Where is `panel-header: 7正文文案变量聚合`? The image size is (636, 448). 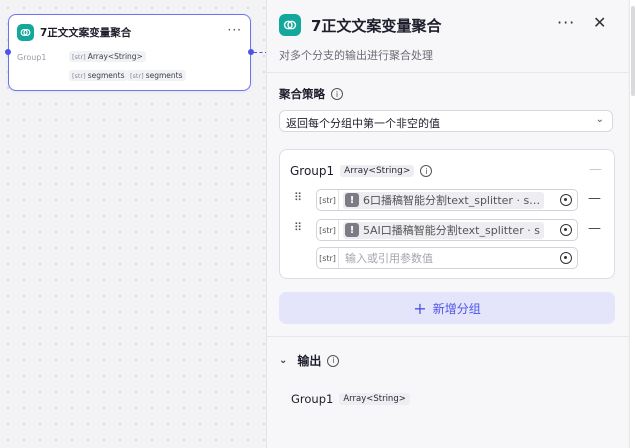
panel-header: 7正文文案变量聚合 is located at coordinates (360, 25).